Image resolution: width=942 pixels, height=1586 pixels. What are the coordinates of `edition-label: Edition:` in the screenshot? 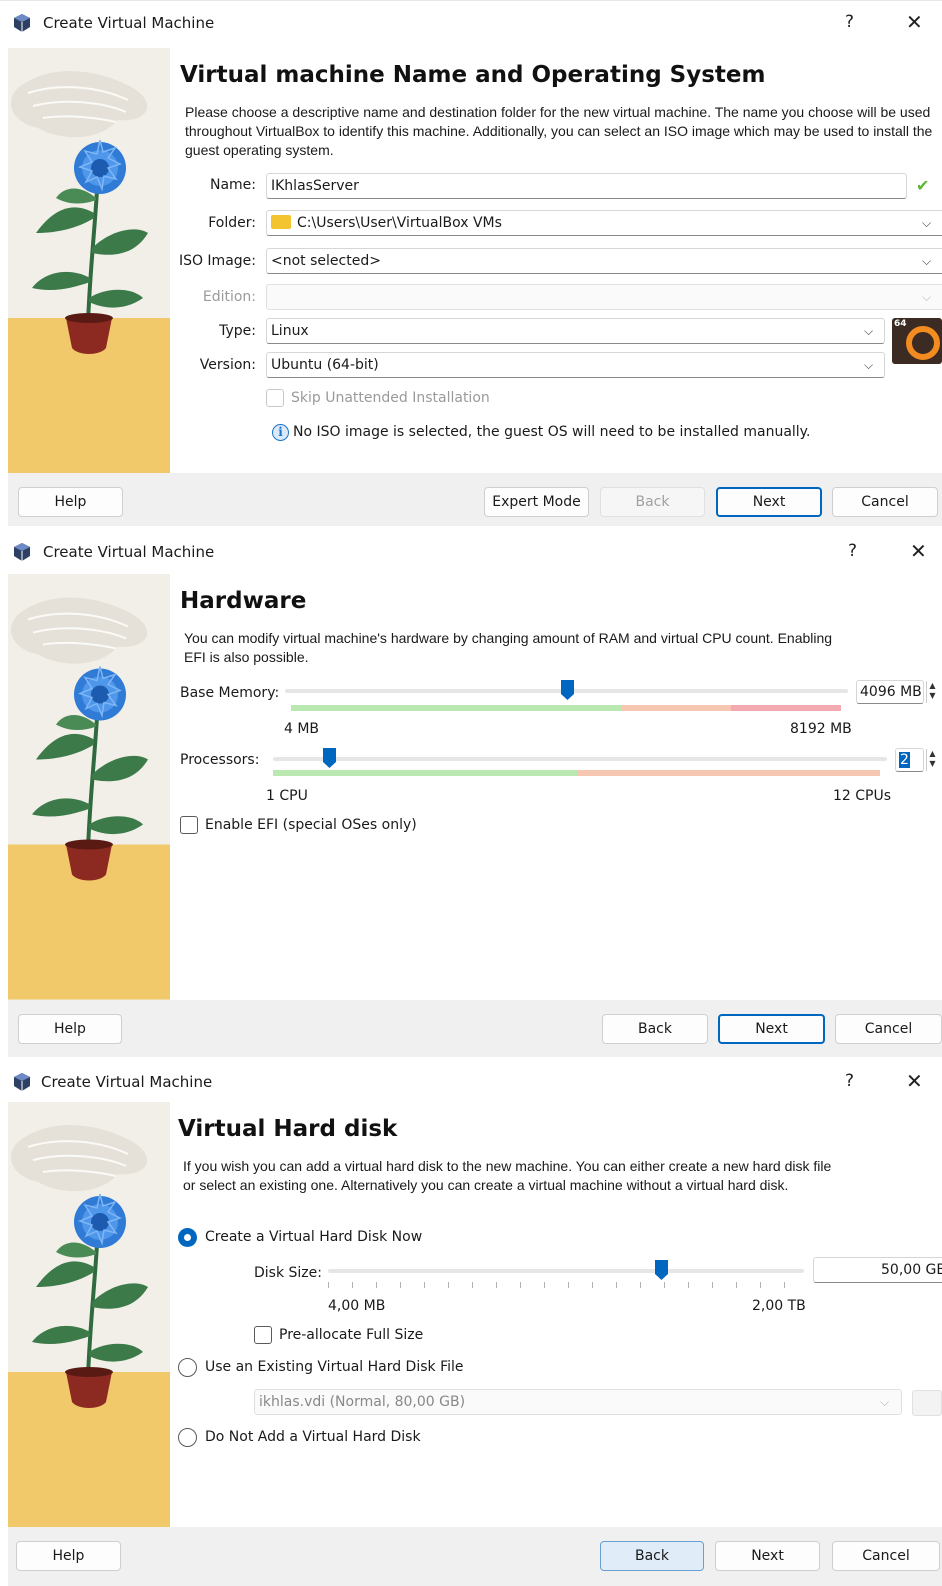 It's located at (229, 297).